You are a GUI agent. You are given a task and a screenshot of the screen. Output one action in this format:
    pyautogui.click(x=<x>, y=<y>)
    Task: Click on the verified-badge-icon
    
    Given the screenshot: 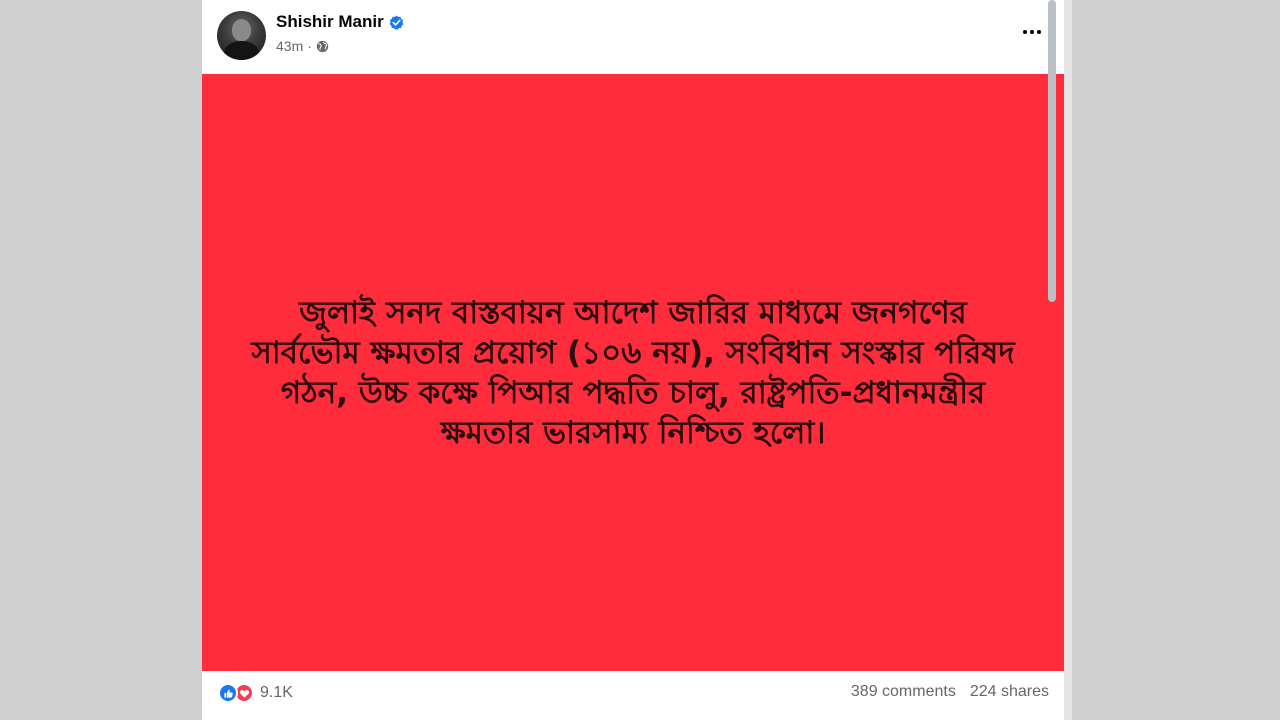 What is the action you would take?
    pyautogui.click(x=396, y=22)
    